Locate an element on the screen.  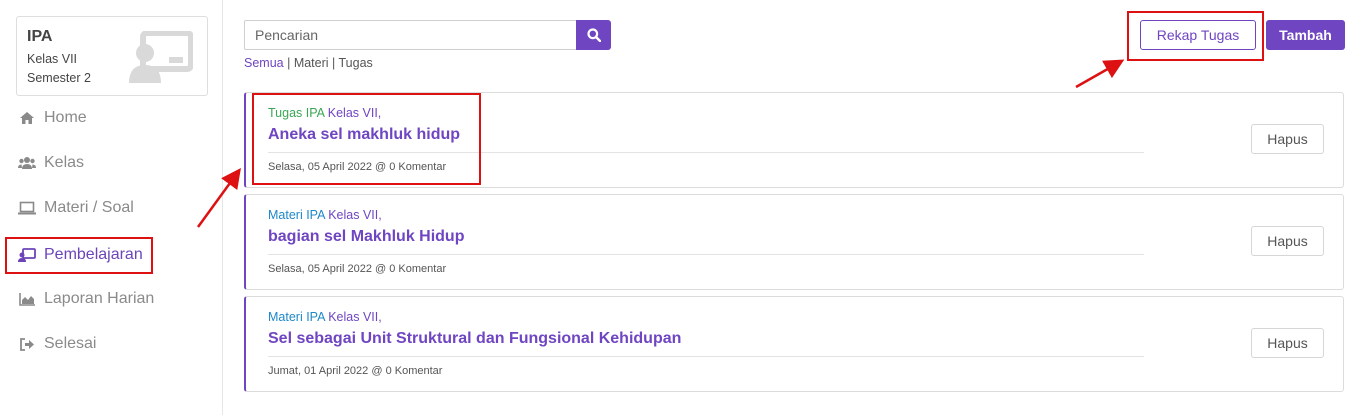
search-button is located at coordinates (593, 35).